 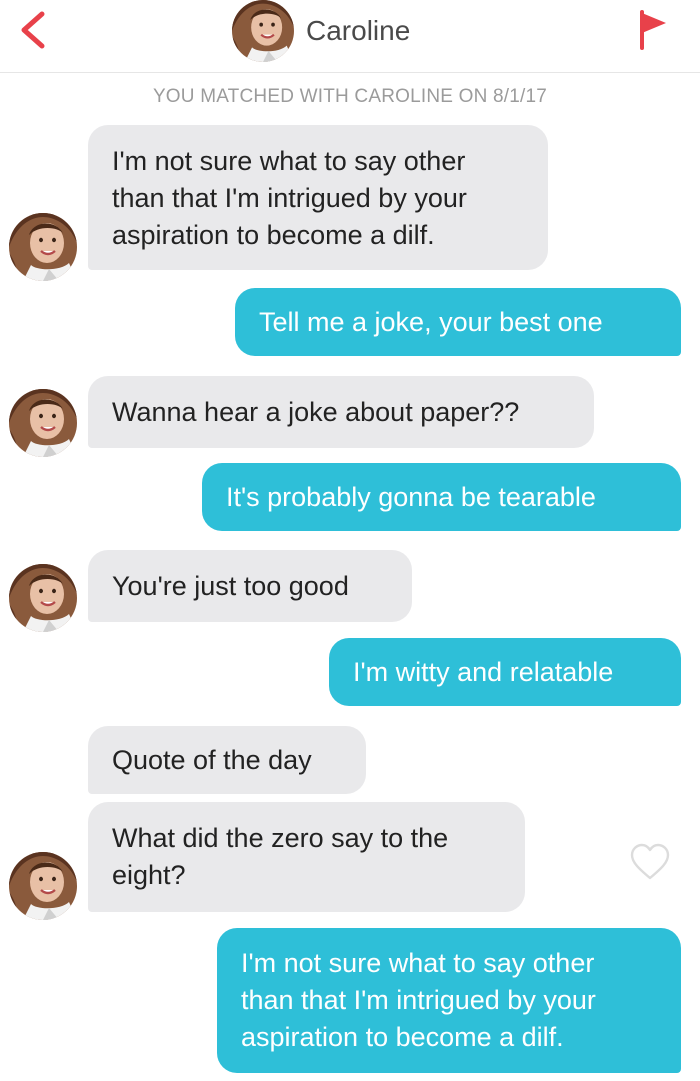 I want to click on received-message: What did the zero say to the eight?, so click(x=306, y=857).